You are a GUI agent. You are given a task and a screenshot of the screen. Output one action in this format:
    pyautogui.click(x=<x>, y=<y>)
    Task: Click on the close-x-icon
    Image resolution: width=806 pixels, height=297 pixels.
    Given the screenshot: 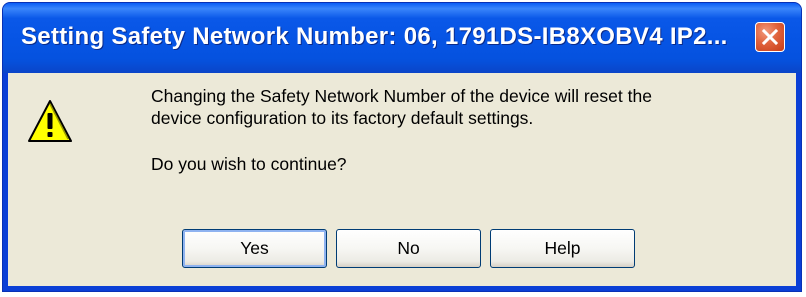 What is the action you would take?
    pyautogui.click(x=770, y=37)
    